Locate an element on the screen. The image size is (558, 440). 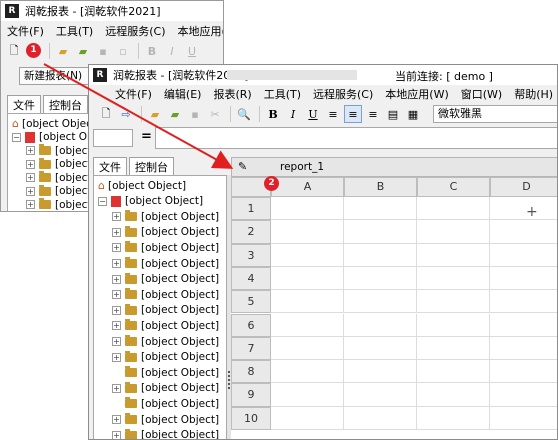
annotation-arrow is located at coordinates (138, 116).